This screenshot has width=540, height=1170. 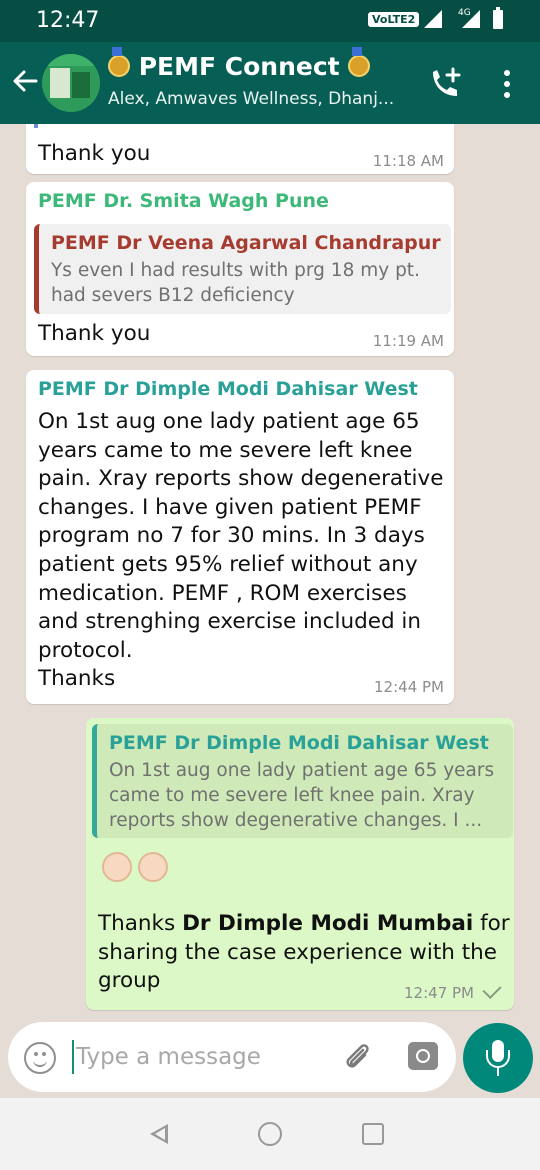 What do you see at coordinates (433, 19) in the screenshot?
I see `signal-icon` at bounding box center [433, 19].